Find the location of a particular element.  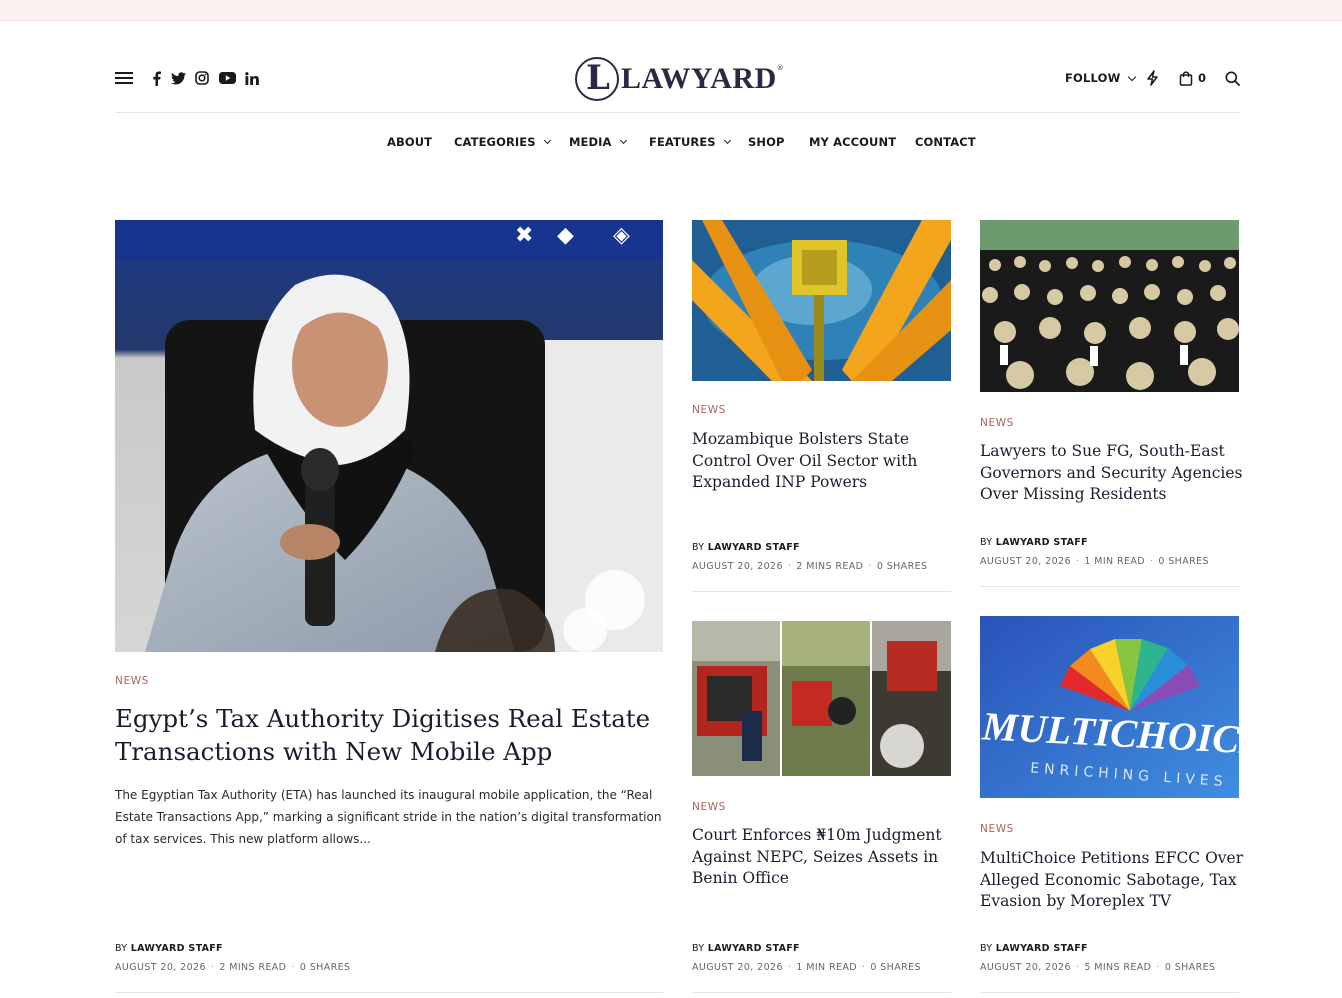

nav-item-features: FEATURES is located at coordinates (690, 142).